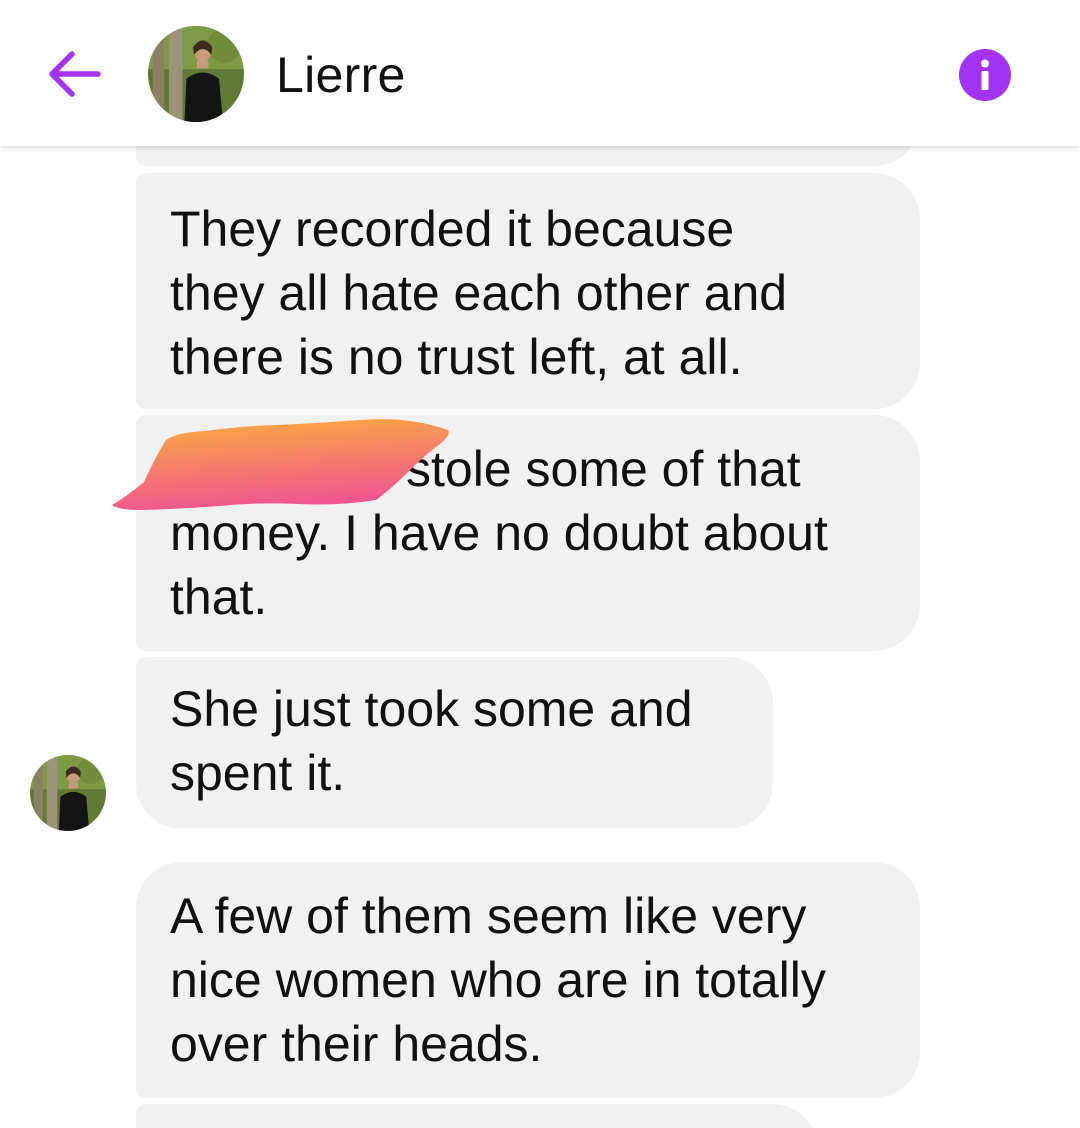 The image size is (1080, 1128). Describe the element at coordinates (341, 75) in the screenshot. I see `contact-name: Lierre` at that location.